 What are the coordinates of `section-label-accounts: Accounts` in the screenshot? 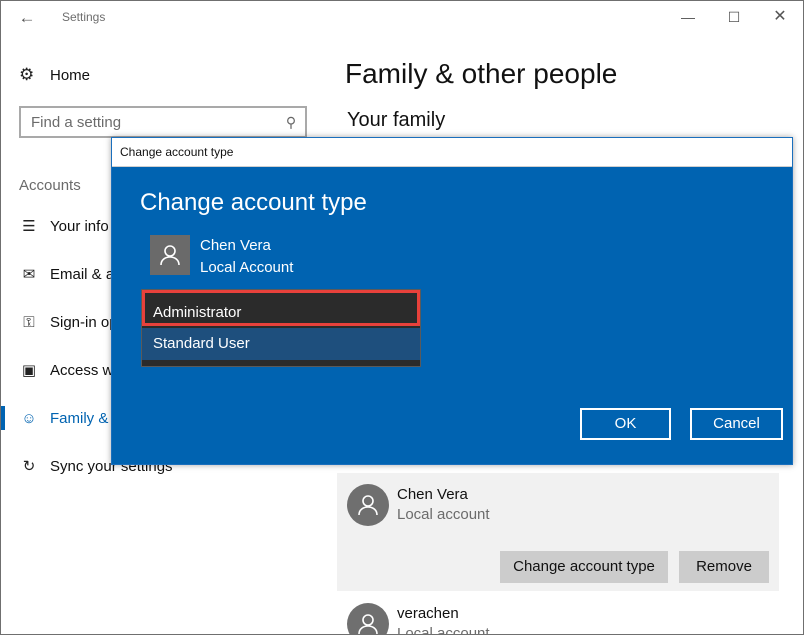 It's located at (50, 185).